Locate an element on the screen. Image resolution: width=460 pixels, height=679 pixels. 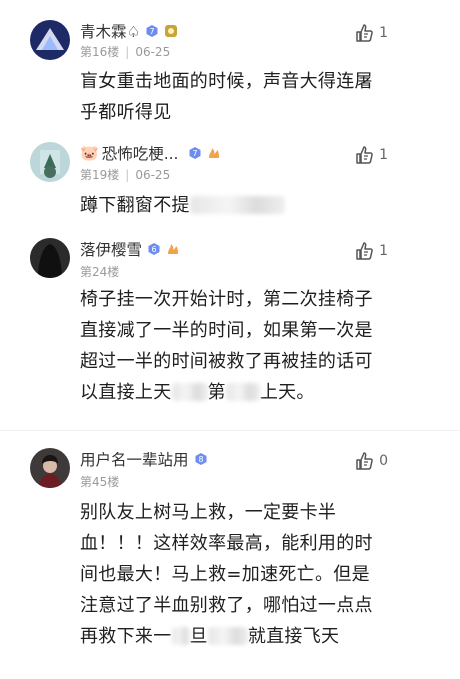
comment-meta: 第19楼 | 06-25 is located at coordinates (125, 175).